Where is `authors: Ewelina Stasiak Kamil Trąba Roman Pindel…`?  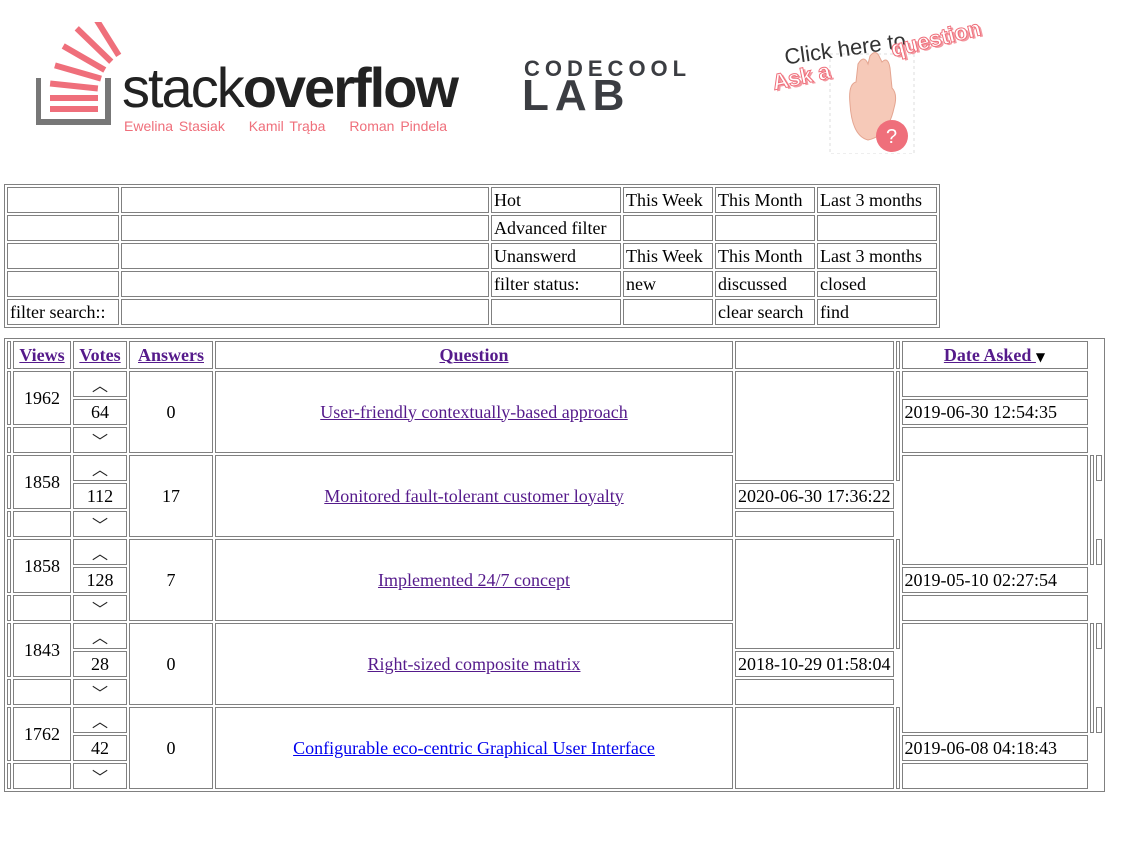
authors: Ewelina Stasiak Kamil Trąba Roman Pindel… is located at coordinates (294, 126).